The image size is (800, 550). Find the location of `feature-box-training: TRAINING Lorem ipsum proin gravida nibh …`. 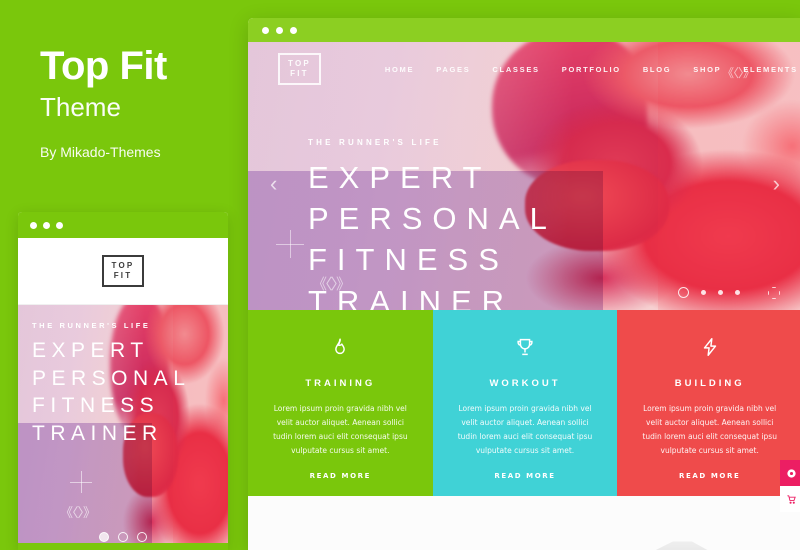

feature-box-training: TRAINING Lorem ipsum proin gravida nibh … is located at coordinates (340, 403).